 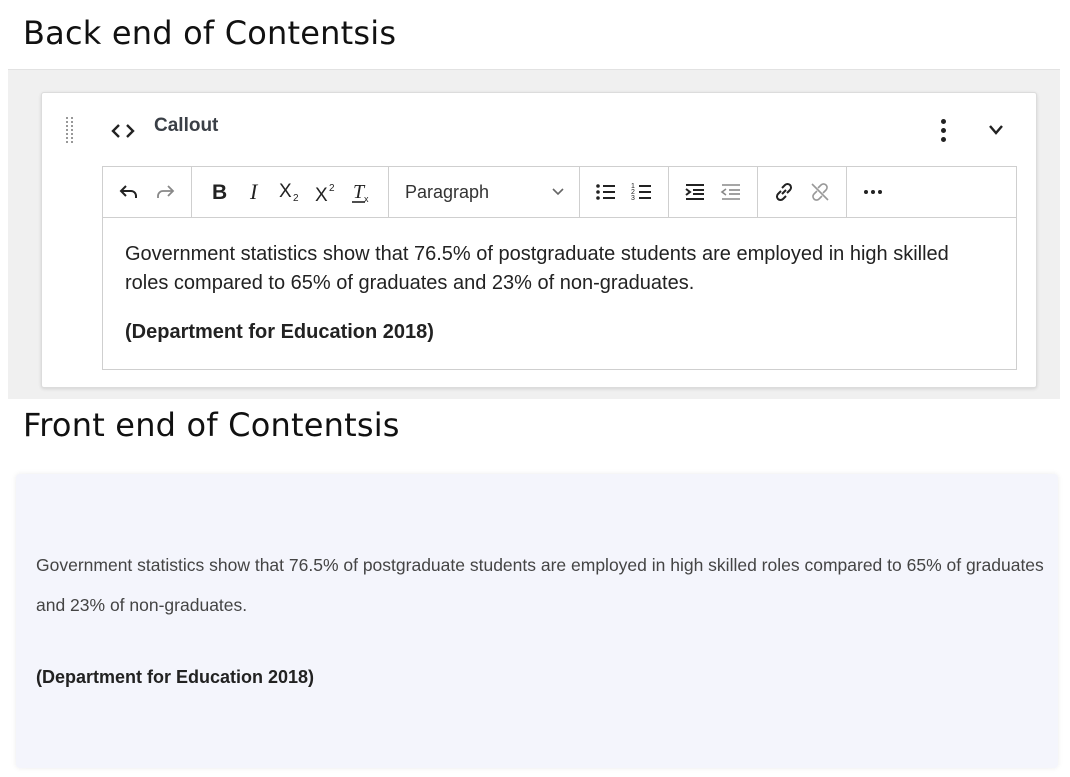 I want to click on more-group, so click(x=873, y=192).